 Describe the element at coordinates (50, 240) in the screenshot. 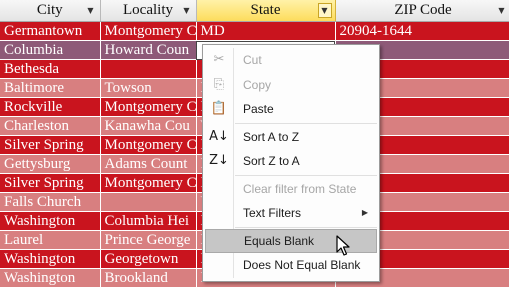

I see `city-cell: Laurel` at that location.